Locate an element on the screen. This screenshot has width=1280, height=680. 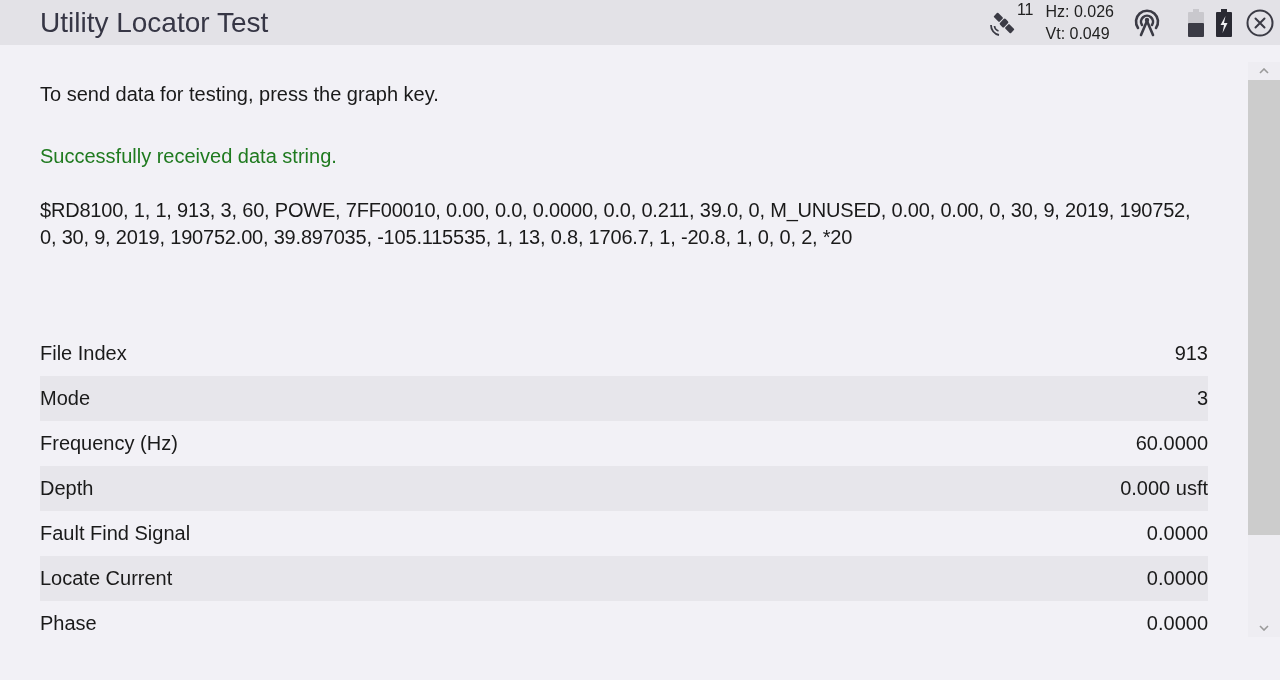
field-label: Frequency (Hz) is located at coordinates (109, 443).